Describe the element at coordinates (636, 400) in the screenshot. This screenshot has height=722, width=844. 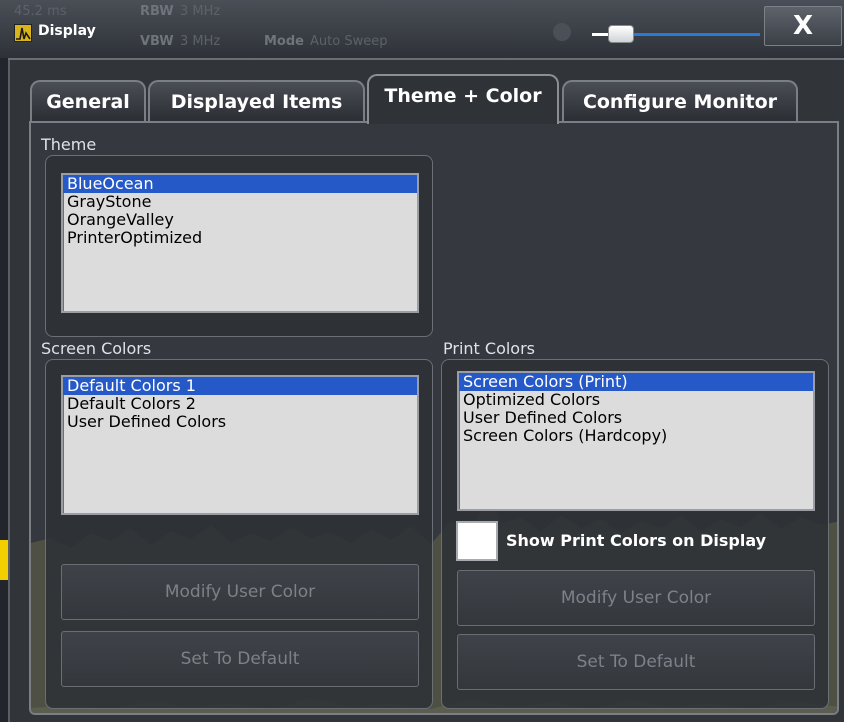
I see `print-colors-option-optimized: Optimized Colors` at that location.